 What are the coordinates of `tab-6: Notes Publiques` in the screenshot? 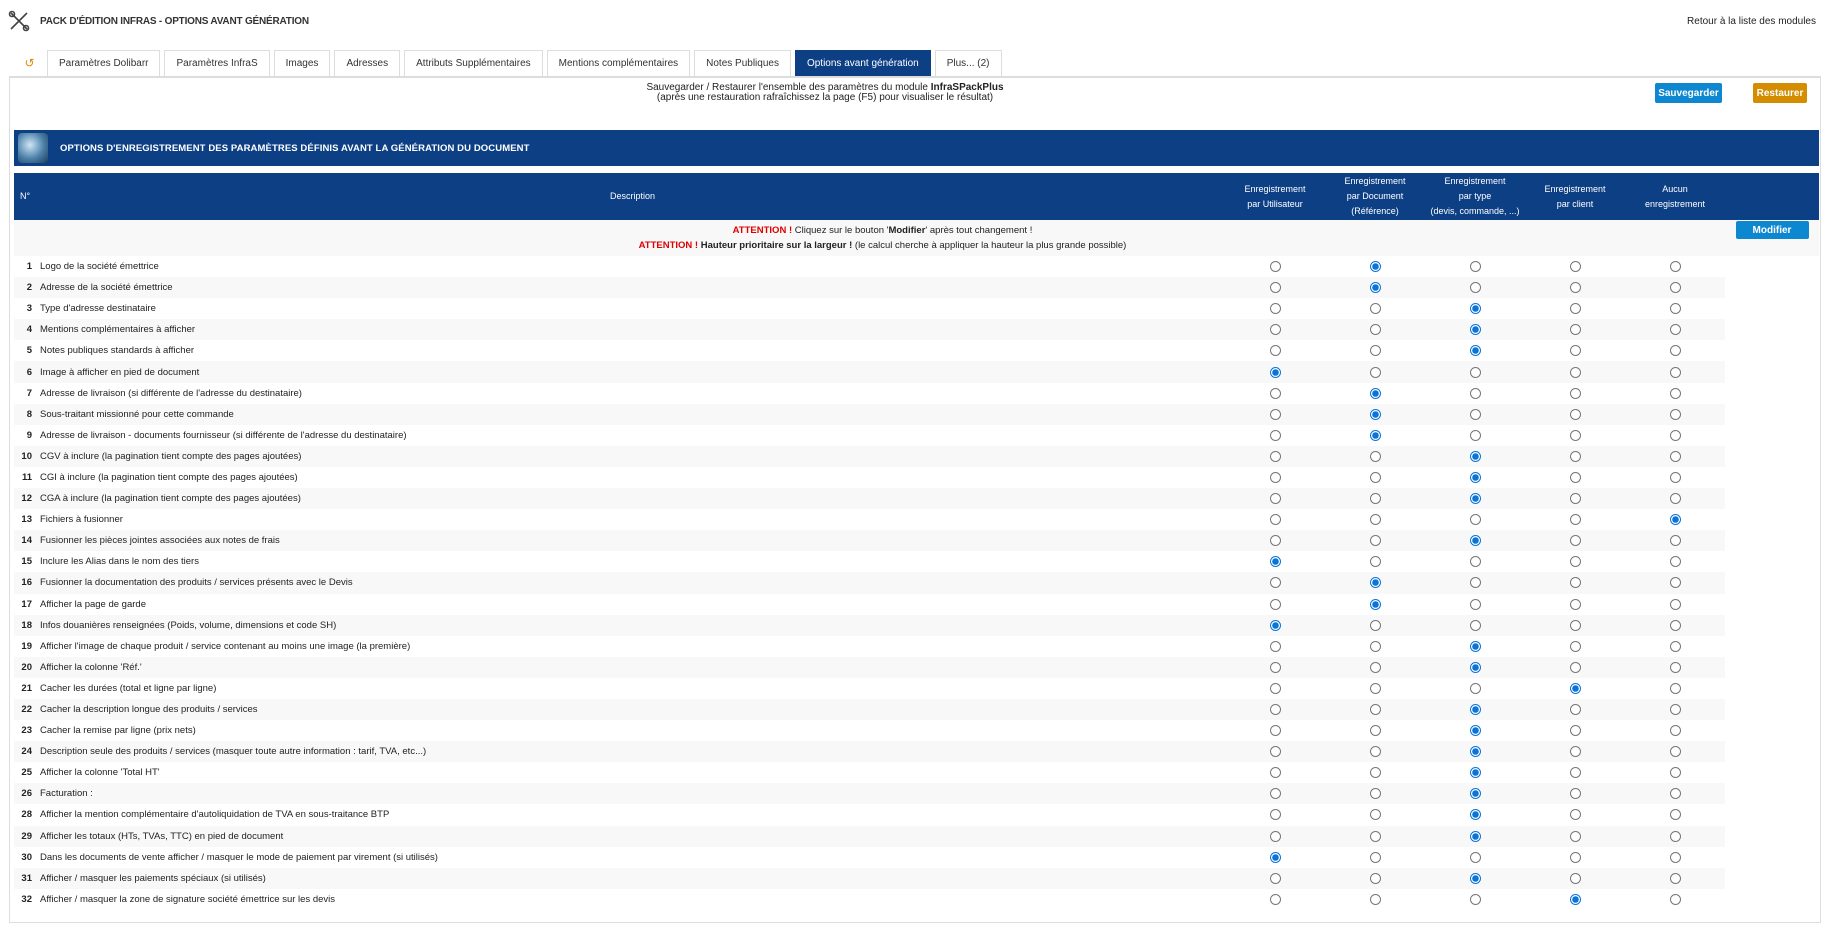 It's located at (742, 63).